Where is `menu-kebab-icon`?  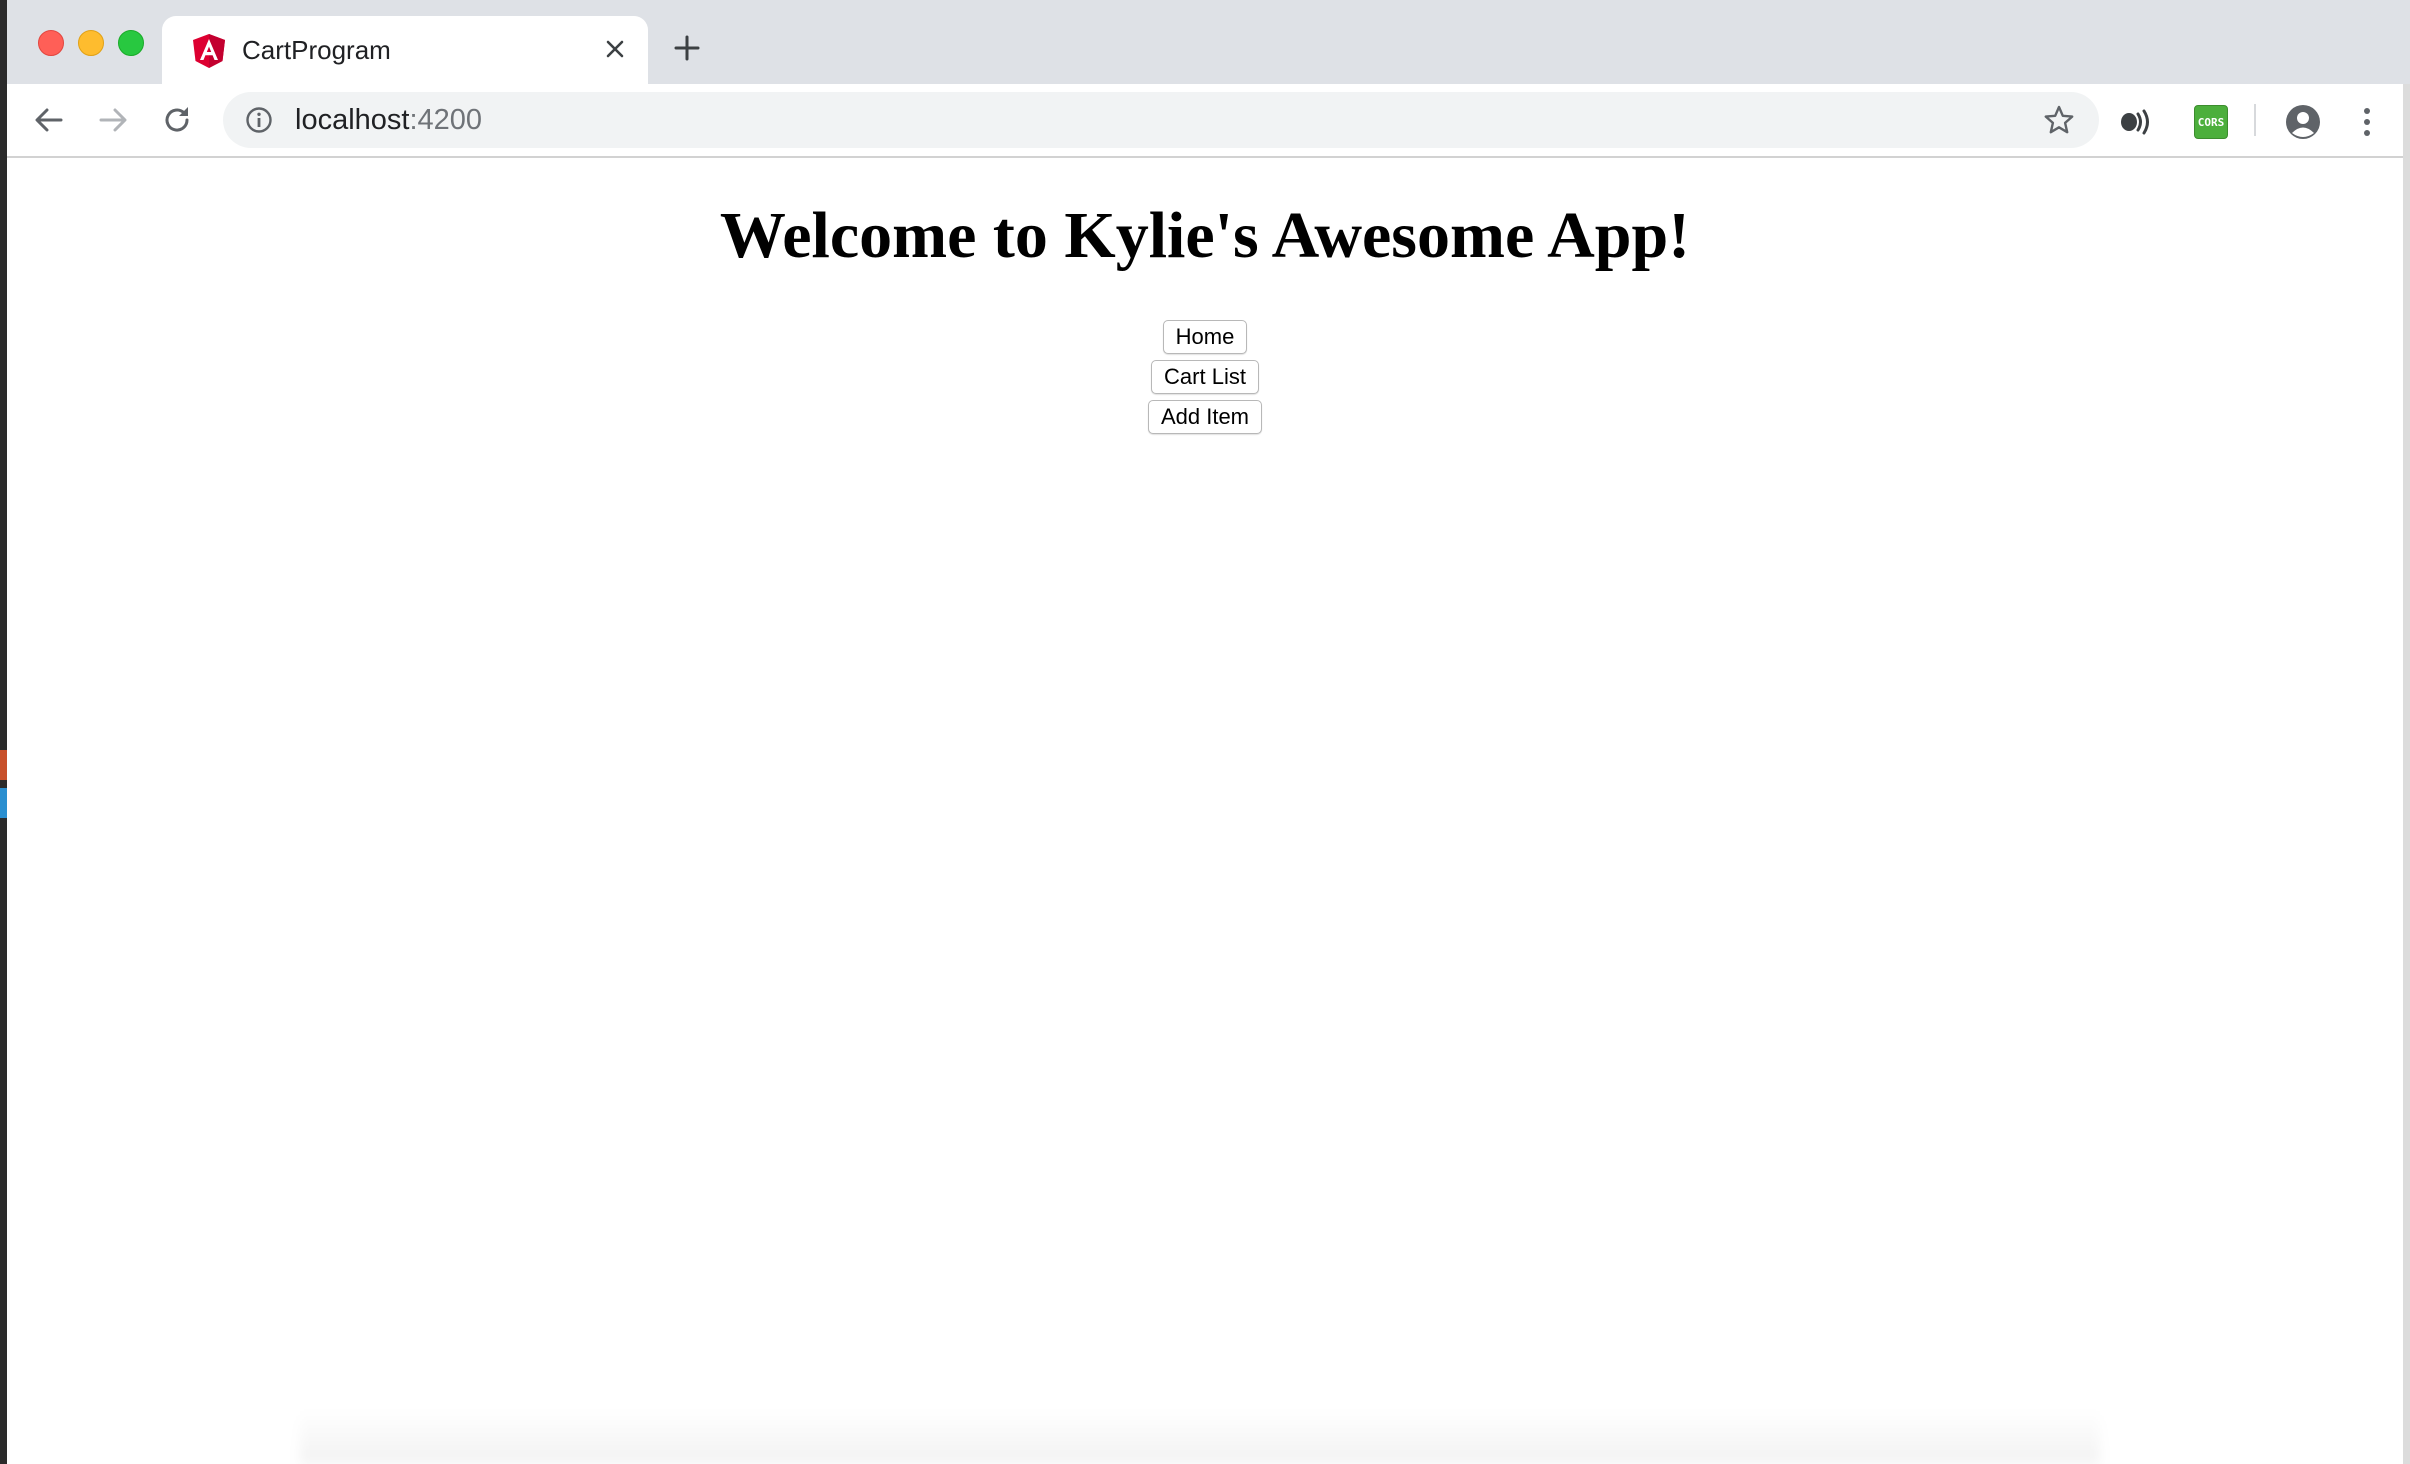 menu-kebab-icon is located at coordinates (2367, 122).